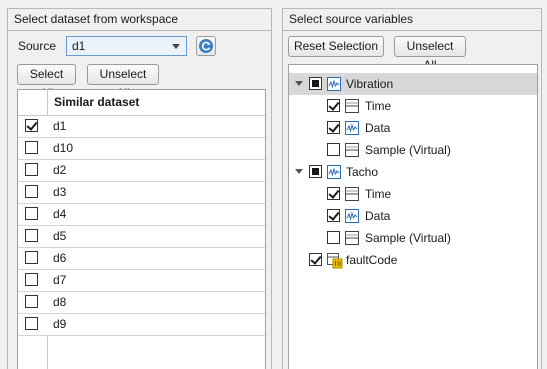 This screenshot has height=369, width=547. Describe the element at coordinates (176, 46) in the screenshot. I see `chevron-down-icon` at that location.